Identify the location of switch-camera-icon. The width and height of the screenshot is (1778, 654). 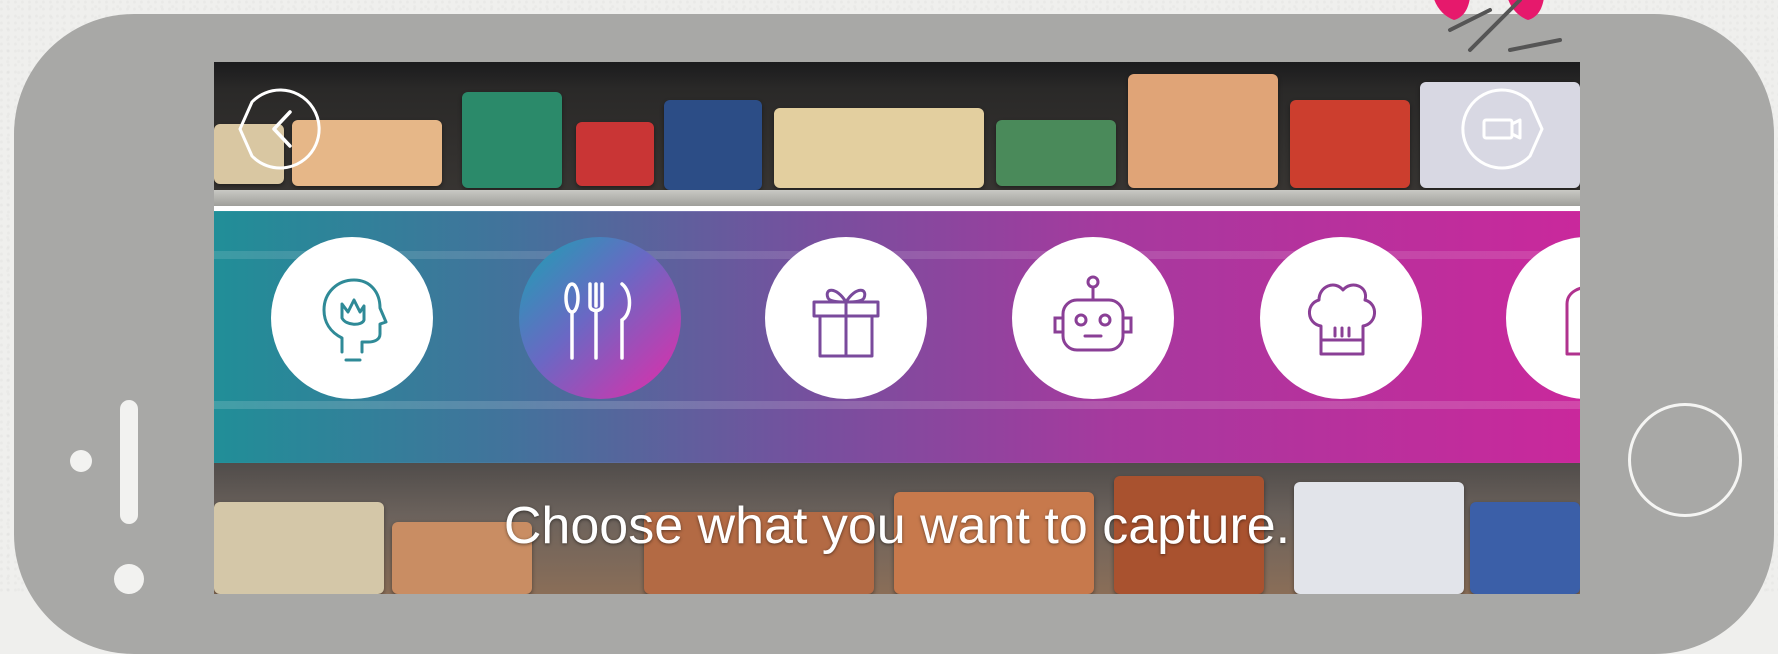
(1502, 129).